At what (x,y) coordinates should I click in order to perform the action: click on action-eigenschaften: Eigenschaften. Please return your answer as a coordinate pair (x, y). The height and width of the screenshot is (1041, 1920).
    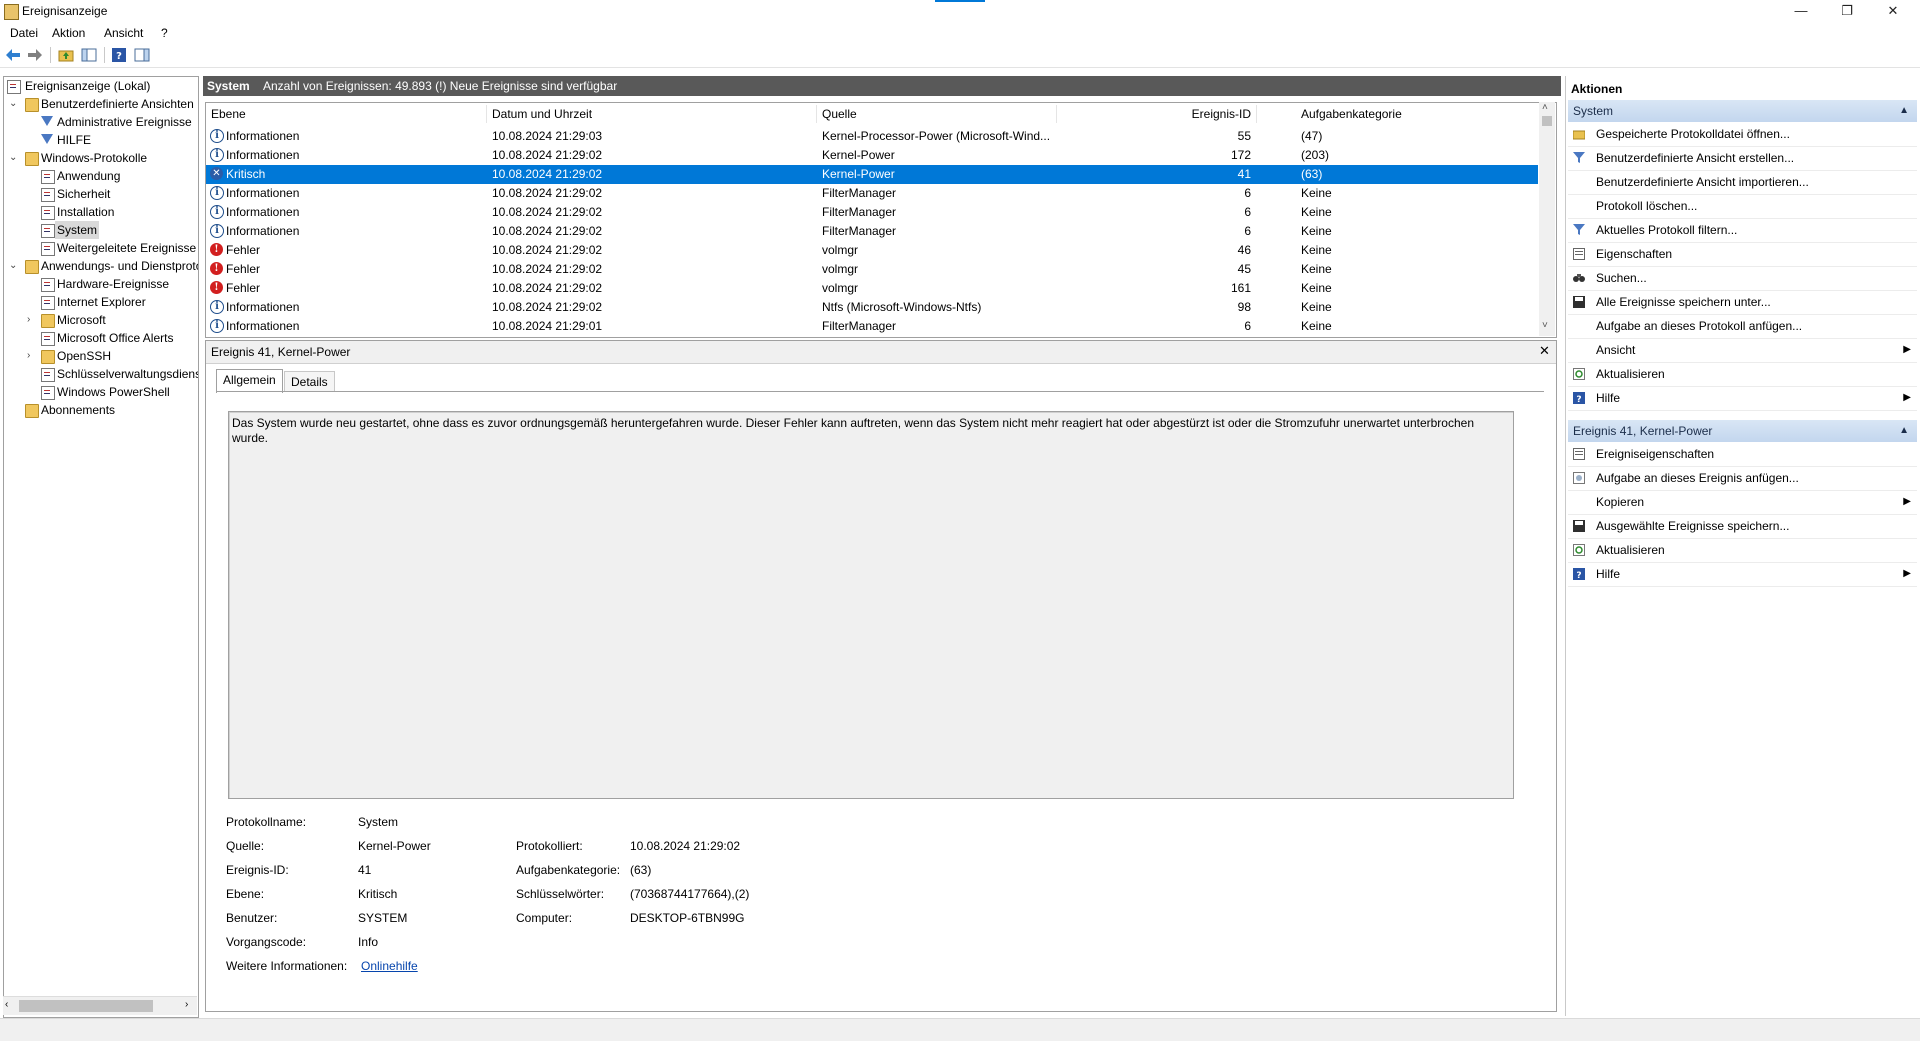
    Looking at the image, I should click on (1742, 254).